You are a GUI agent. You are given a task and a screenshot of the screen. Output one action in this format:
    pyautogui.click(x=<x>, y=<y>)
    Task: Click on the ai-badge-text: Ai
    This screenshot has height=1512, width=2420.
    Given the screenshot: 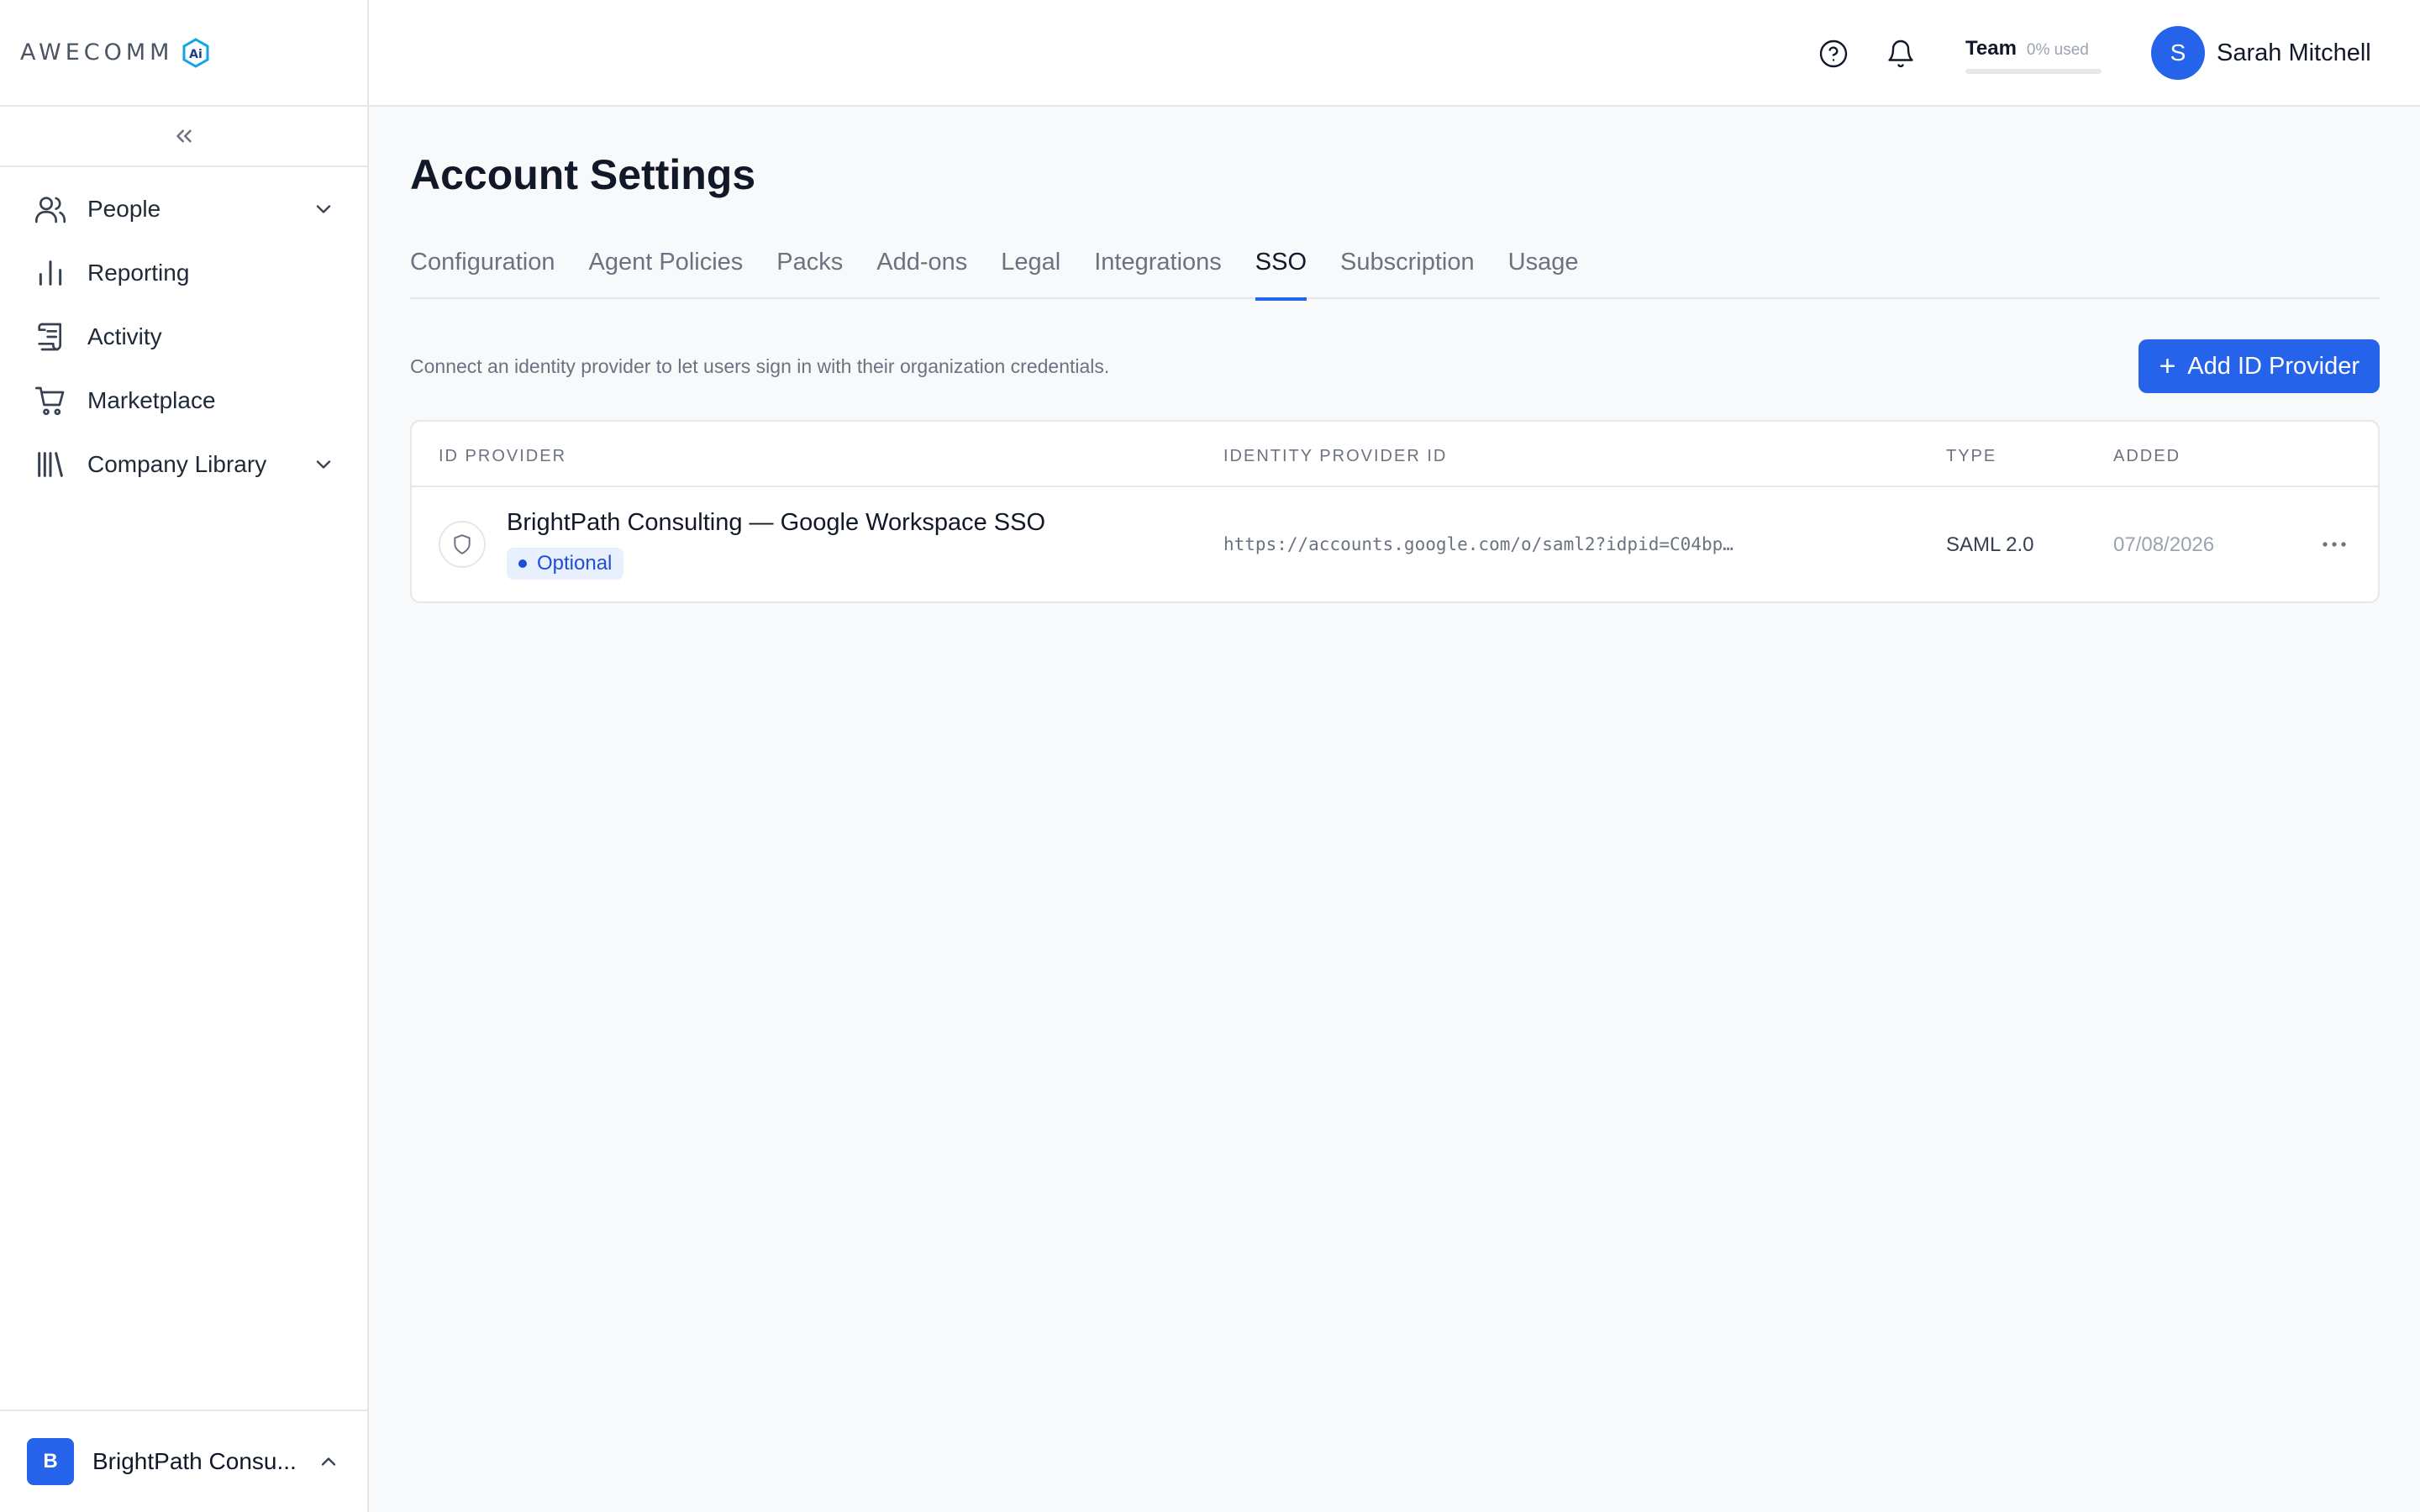 What is the action you would take?
    pyautogui.click(x=196, y=54)
    